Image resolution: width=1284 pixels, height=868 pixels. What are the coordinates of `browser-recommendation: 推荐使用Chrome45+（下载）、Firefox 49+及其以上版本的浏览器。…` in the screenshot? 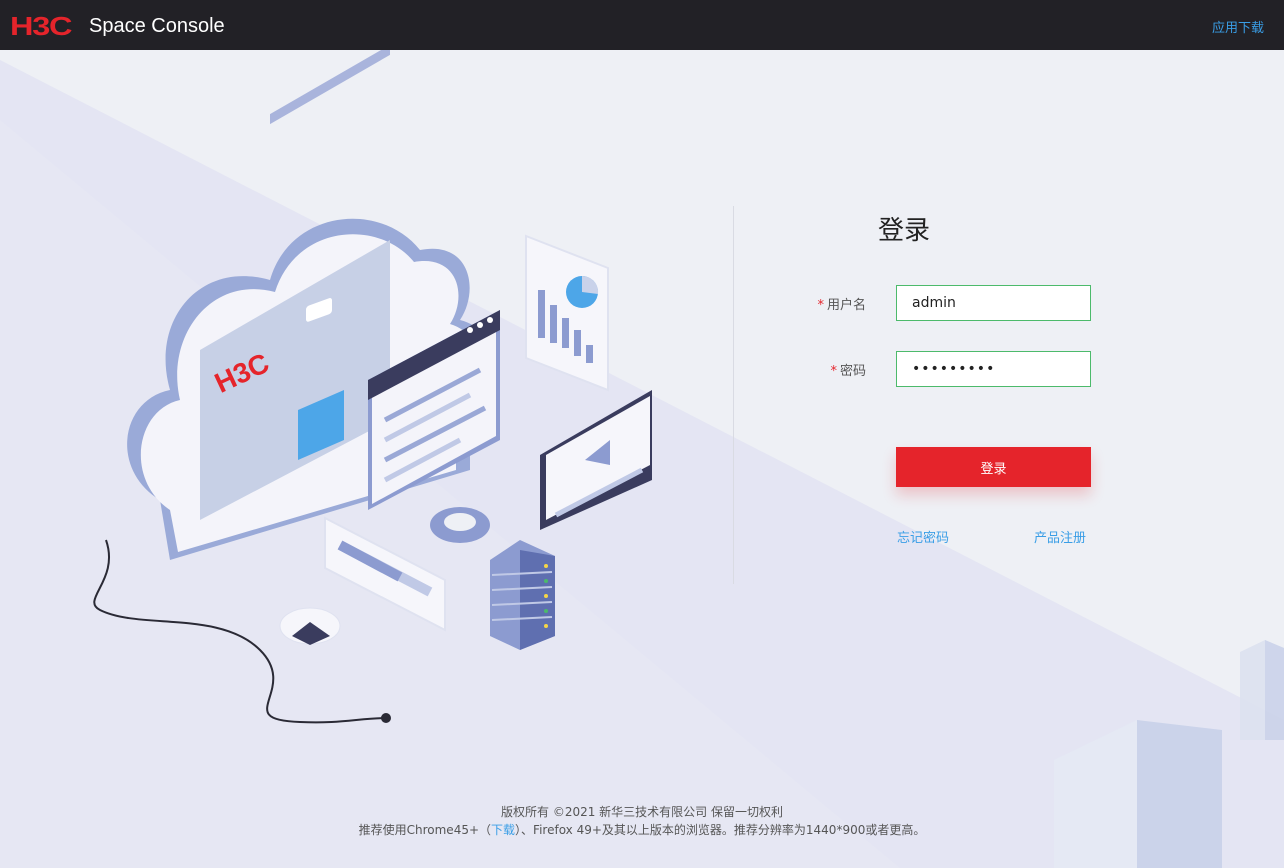 It's located at (642, 830).